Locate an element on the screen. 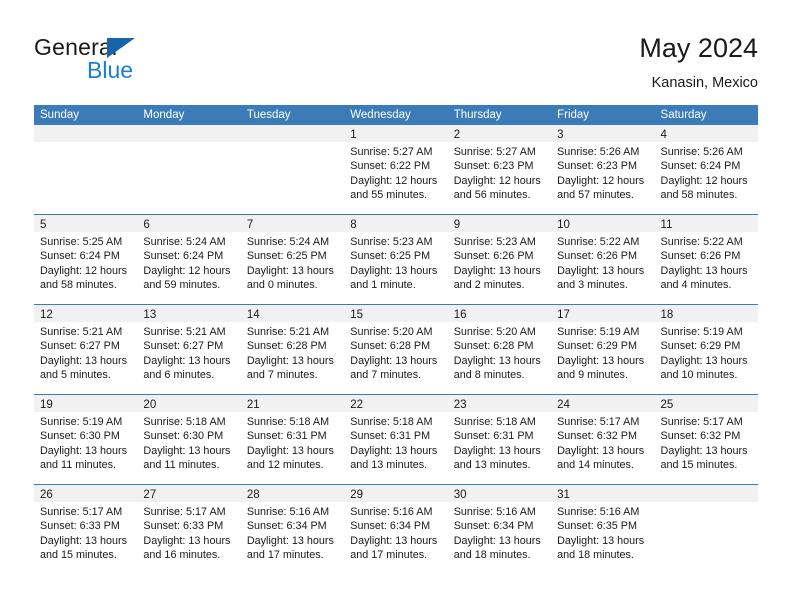  day-number: 21 is located at coordinates (253, 405).